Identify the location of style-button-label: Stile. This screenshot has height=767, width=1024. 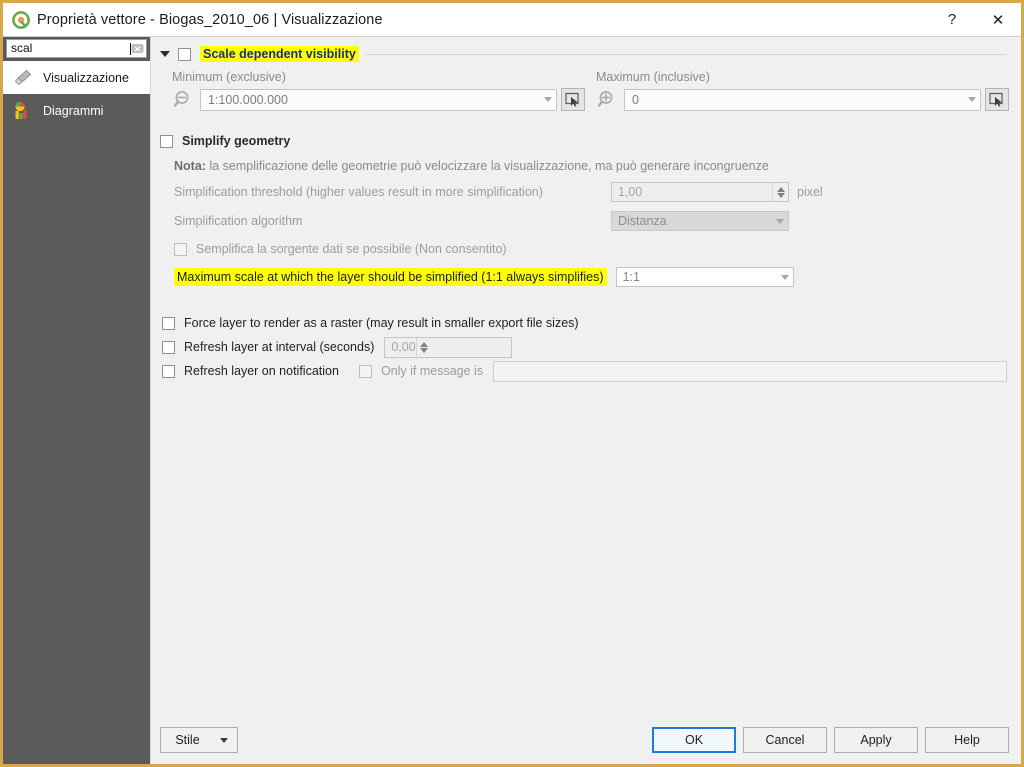
(187, 740).